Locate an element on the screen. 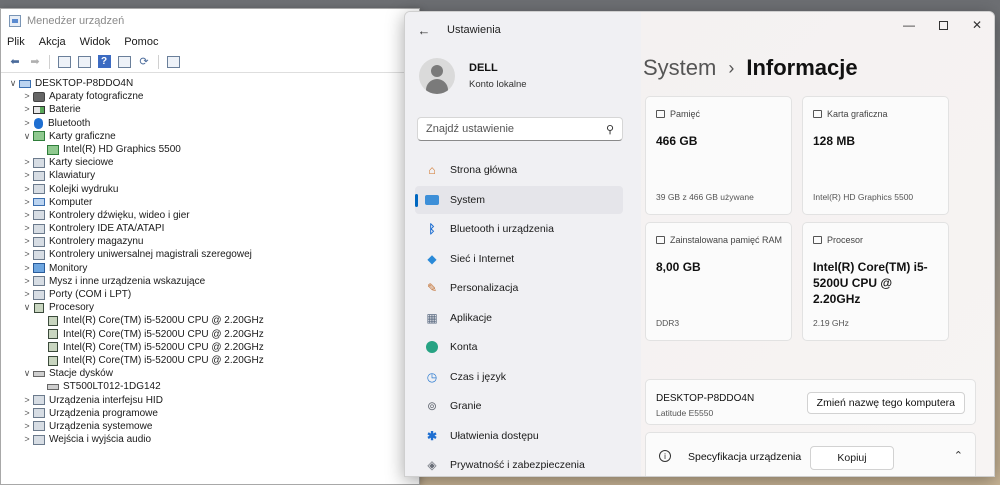 This screenshot has height=485, width=1000. tree-category: > Kontrolery magazynu is located at coordinates (213, 241).